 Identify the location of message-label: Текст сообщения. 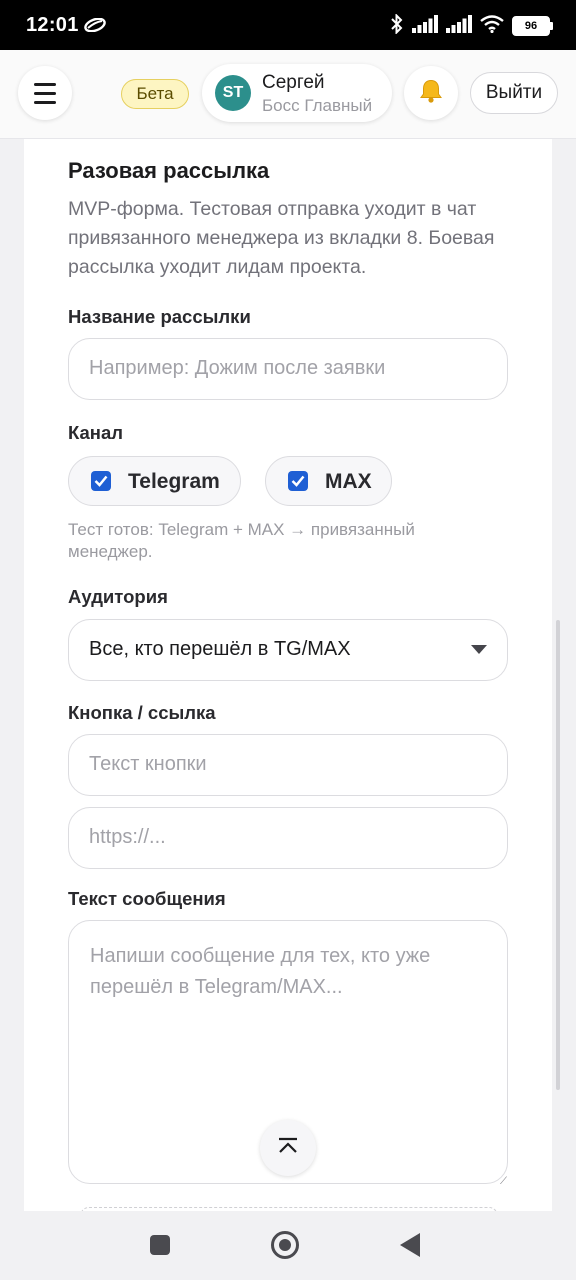
(147, 898).